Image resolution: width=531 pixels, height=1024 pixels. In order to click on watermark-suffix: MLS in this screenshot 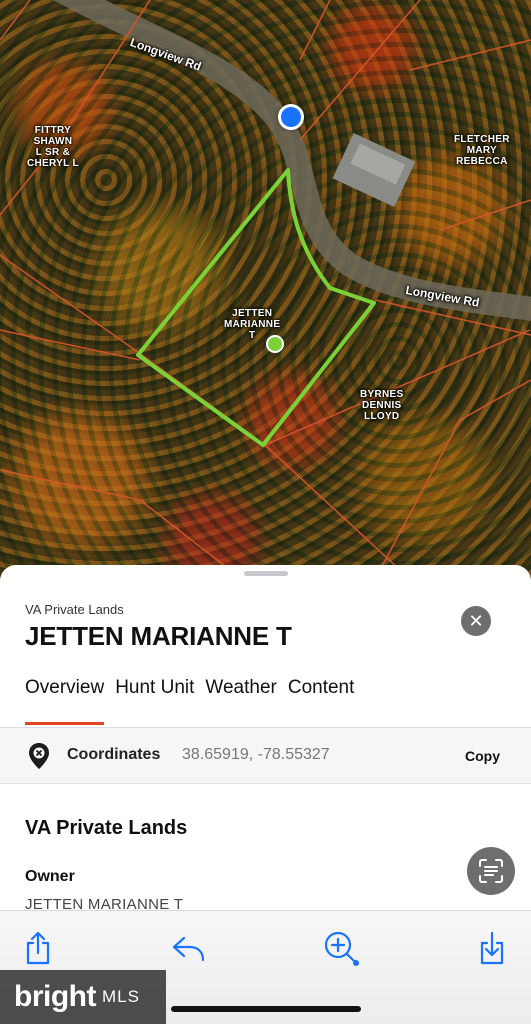, I will do `click(120, 996)`.